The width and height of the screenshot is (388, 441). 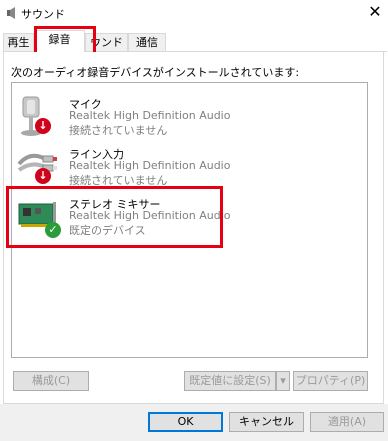 What do you see at coordinates (347, 422) in the screenshot?
I see `apply-button: 適用(A)` at bounding box center [347, 422].